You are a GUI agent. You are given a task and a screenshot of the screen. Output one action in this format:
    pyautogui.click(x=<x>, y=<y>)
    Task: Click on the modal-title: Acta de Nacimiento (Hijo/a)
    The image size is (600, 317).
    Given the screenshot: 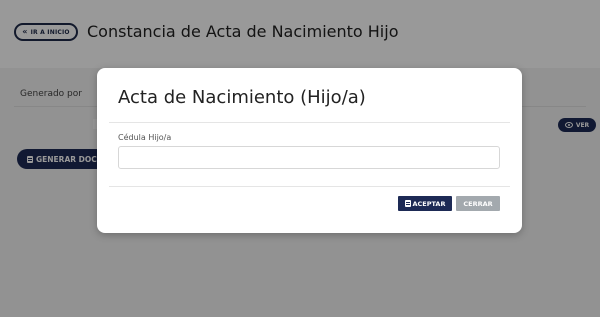 What is the action you would take?
    pyautogui.click(x=242, y=97)
    